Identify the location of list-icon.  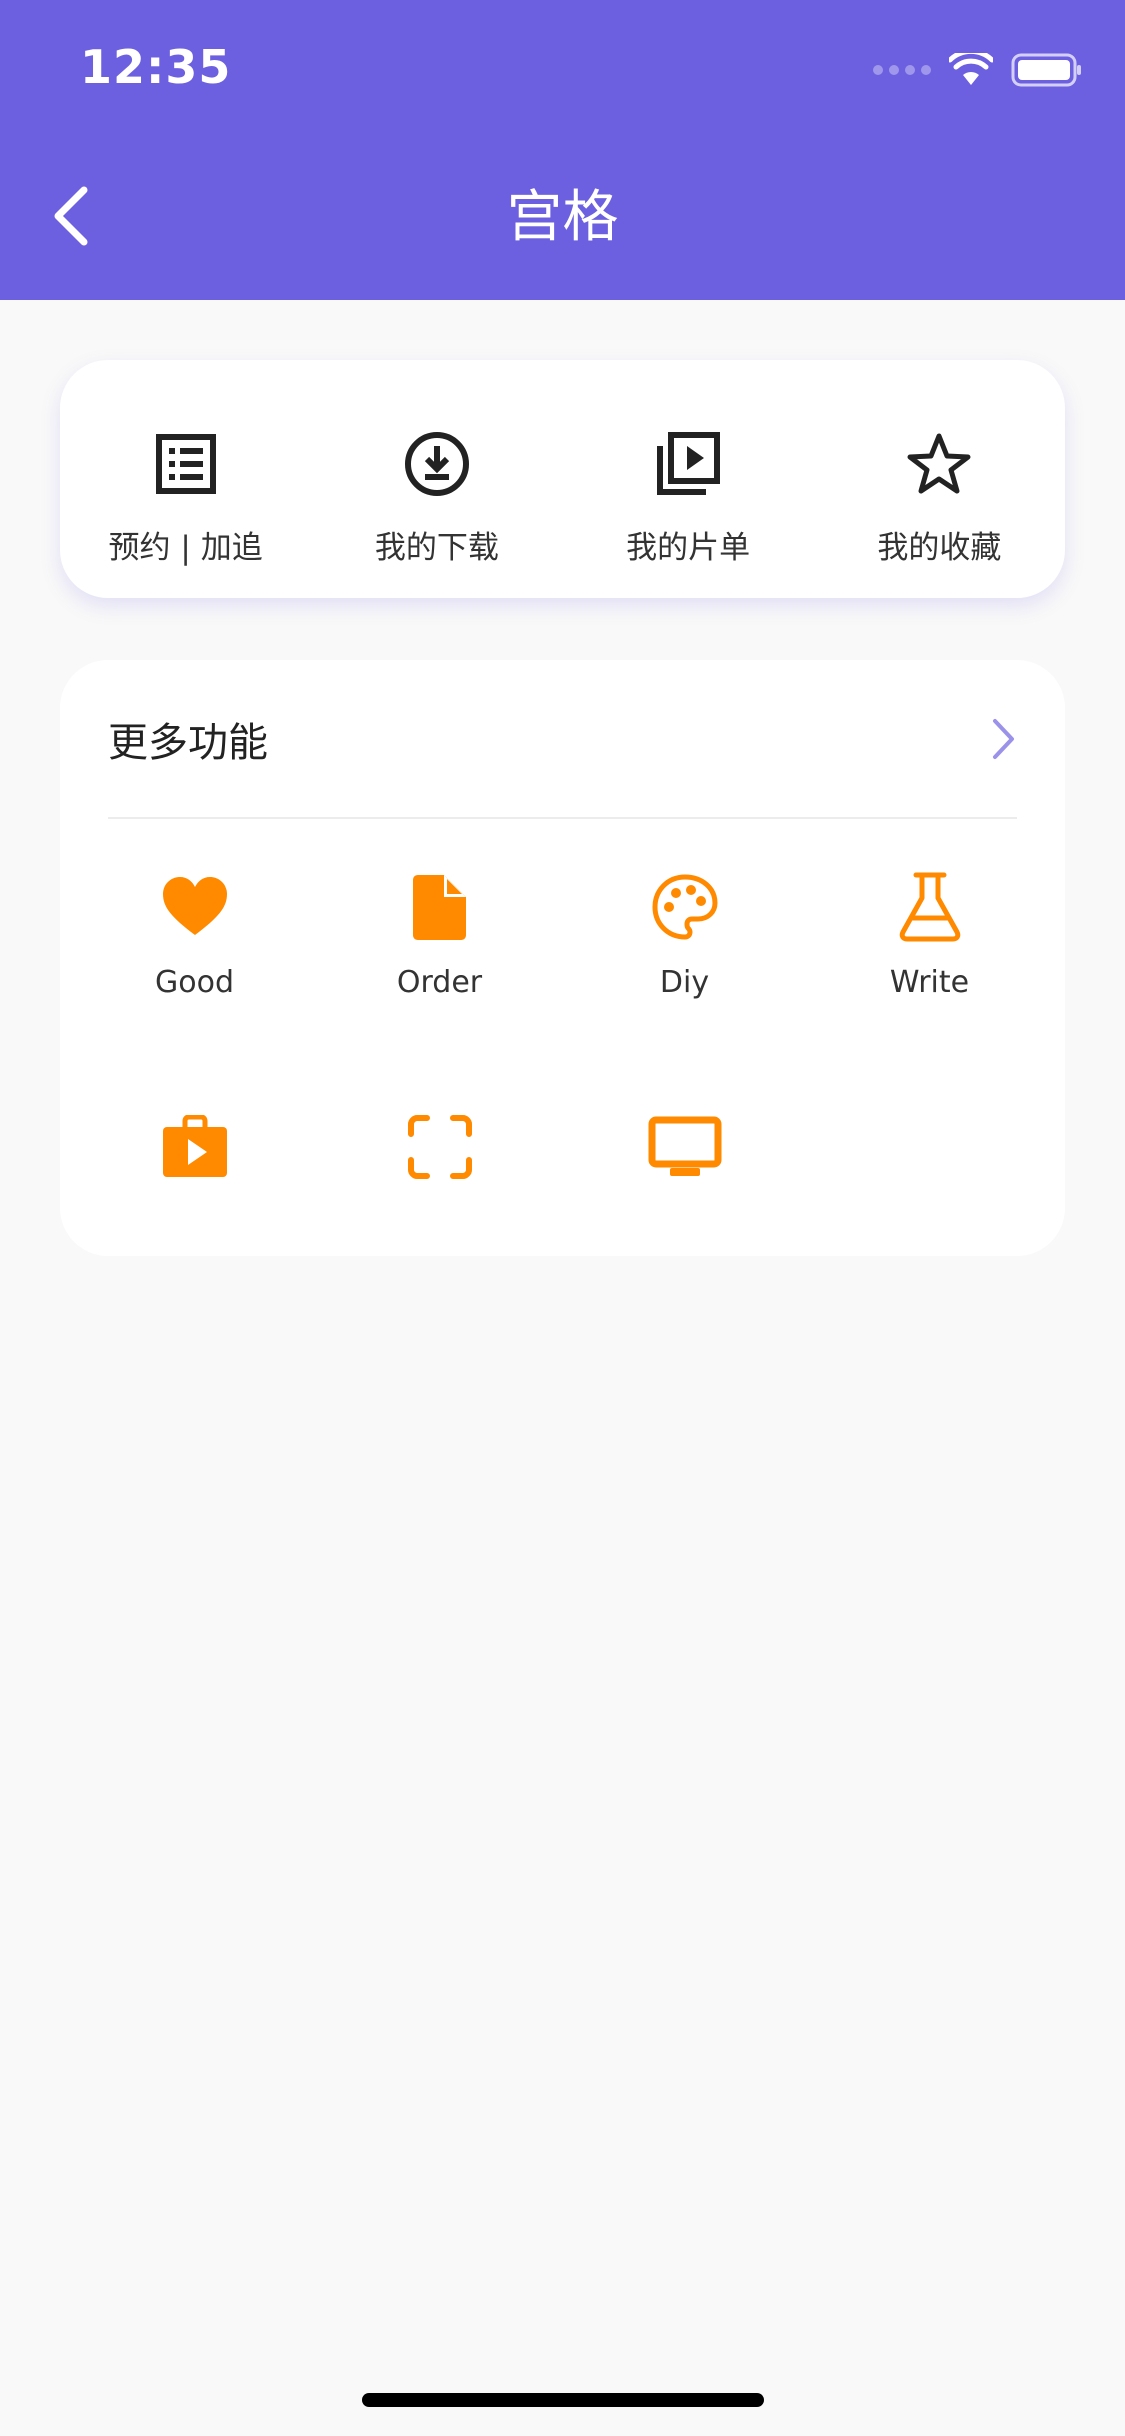
(185, 464).